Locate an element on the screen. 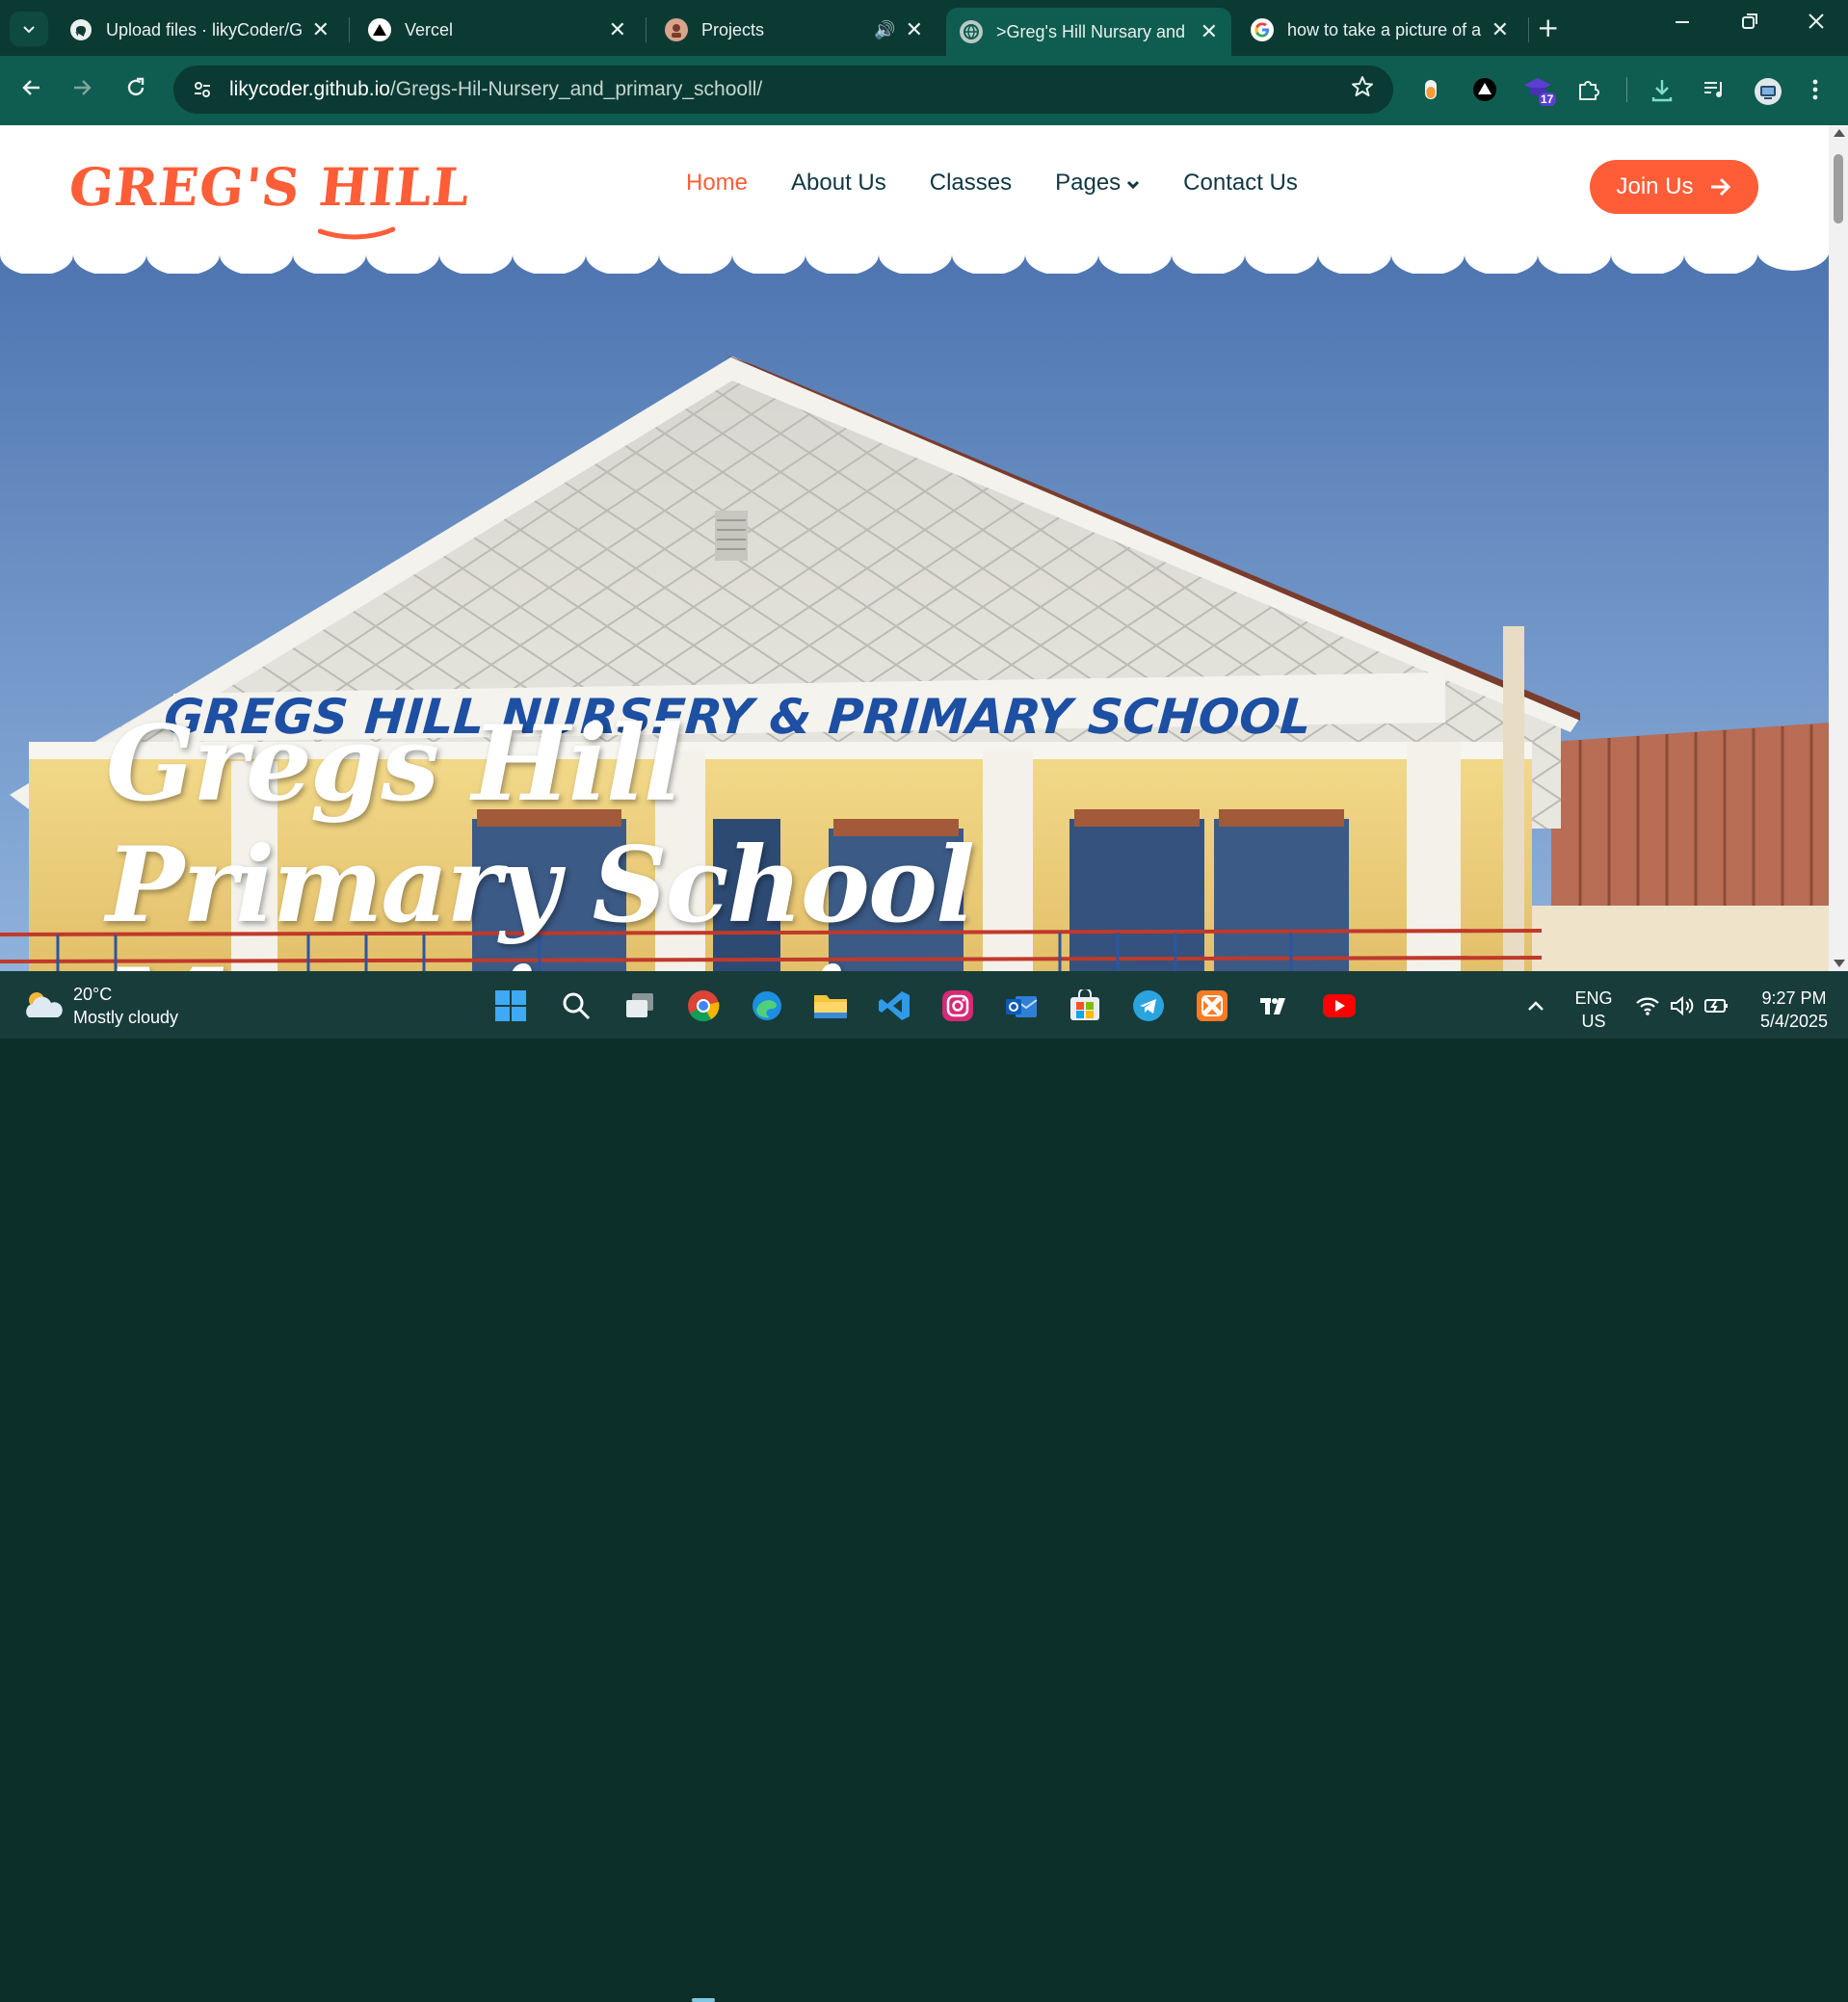 This screenshot has height=2002, width=1848. download-icon is located at coordinates (1662, 94).